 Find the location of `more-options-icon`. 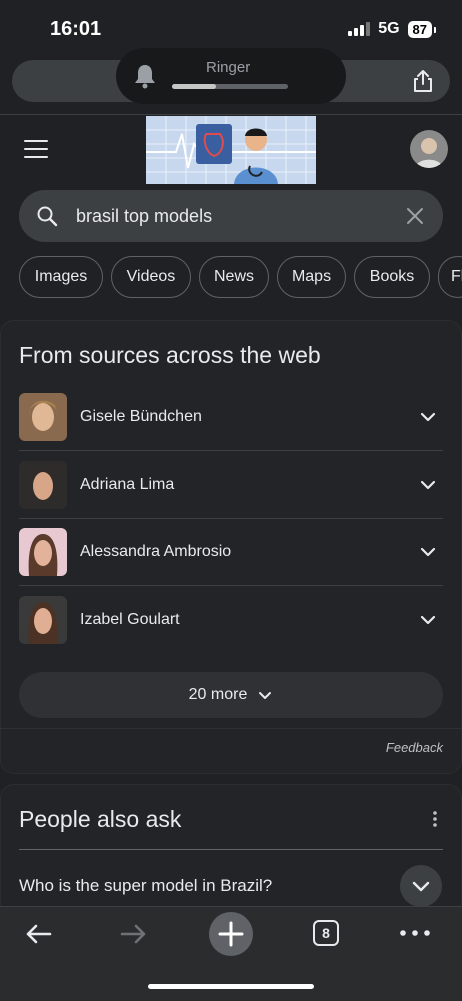

more-options-icon is located at coordinates (435, 819).